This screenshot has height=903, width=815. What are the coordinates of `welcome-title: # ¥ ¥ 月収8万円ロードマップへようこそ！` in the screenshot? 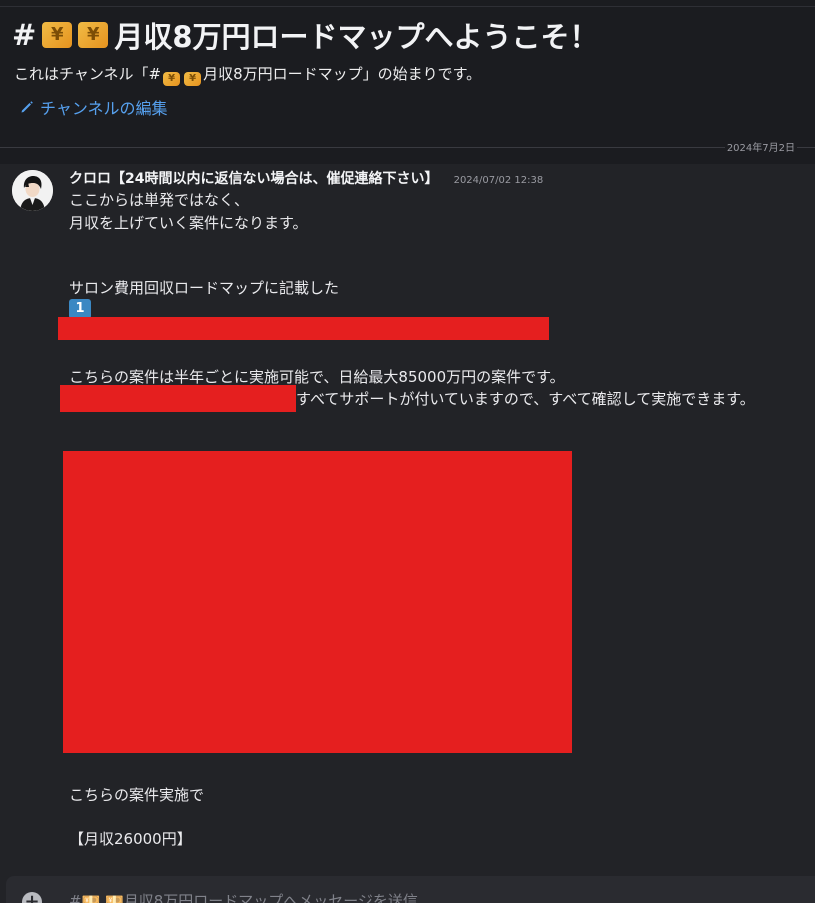 It's located at (305, 35).